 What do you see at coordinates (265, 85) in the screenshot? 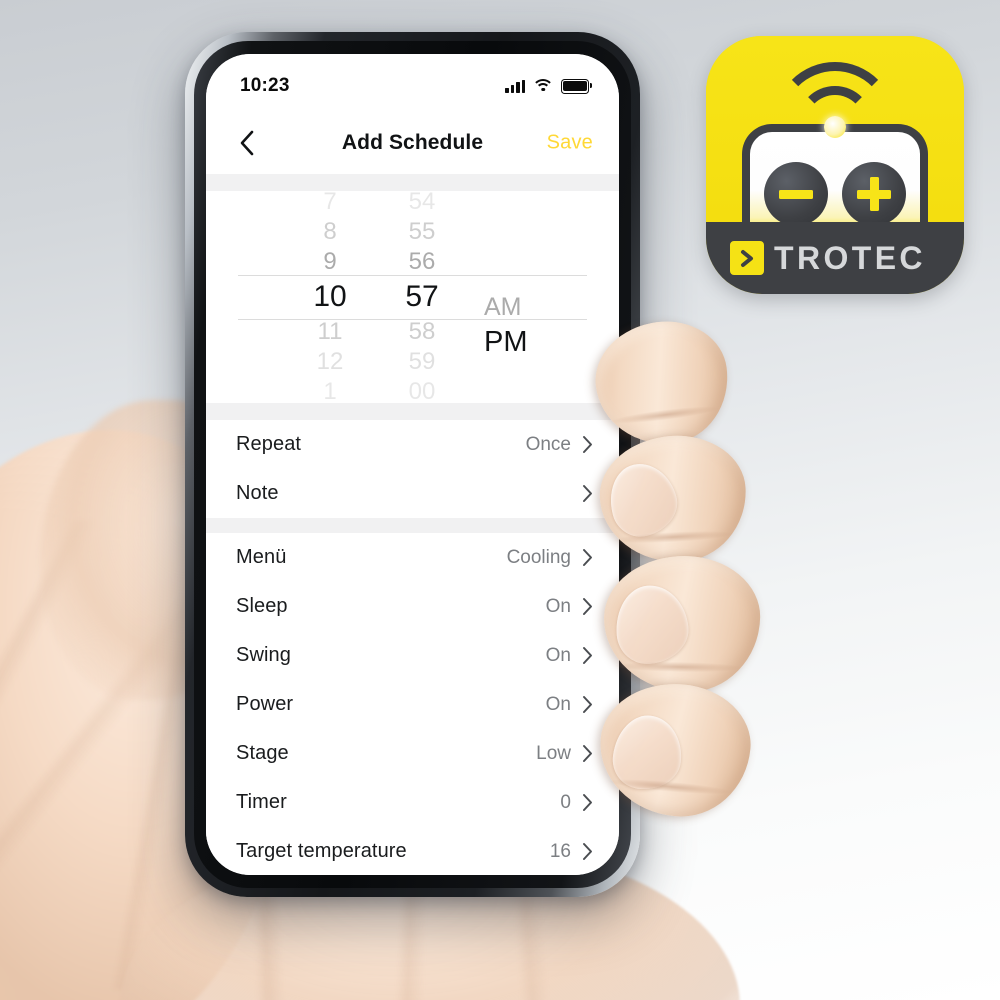
I see `status-bar-time: 10:23` at bounding box center [265, 85].